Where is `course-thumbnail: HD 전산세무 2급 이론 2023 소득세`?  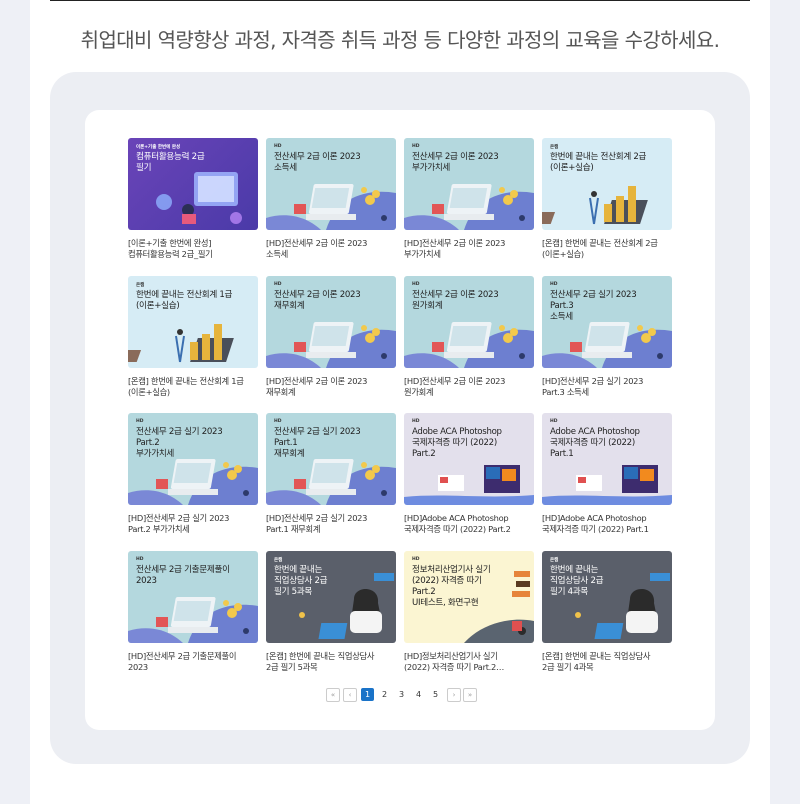
course-thumbnail: HD 전산세무 2급 이론 2023 소득세 is located at coordinates (331, 184).